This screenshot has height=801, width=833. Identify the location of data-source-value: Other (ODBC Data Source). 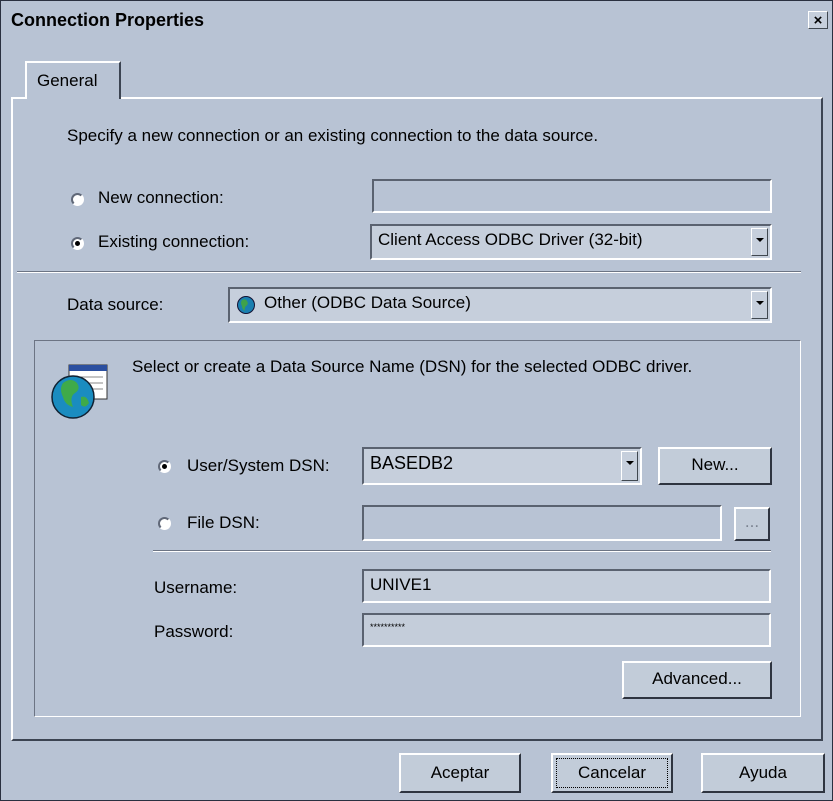
(367, 302).